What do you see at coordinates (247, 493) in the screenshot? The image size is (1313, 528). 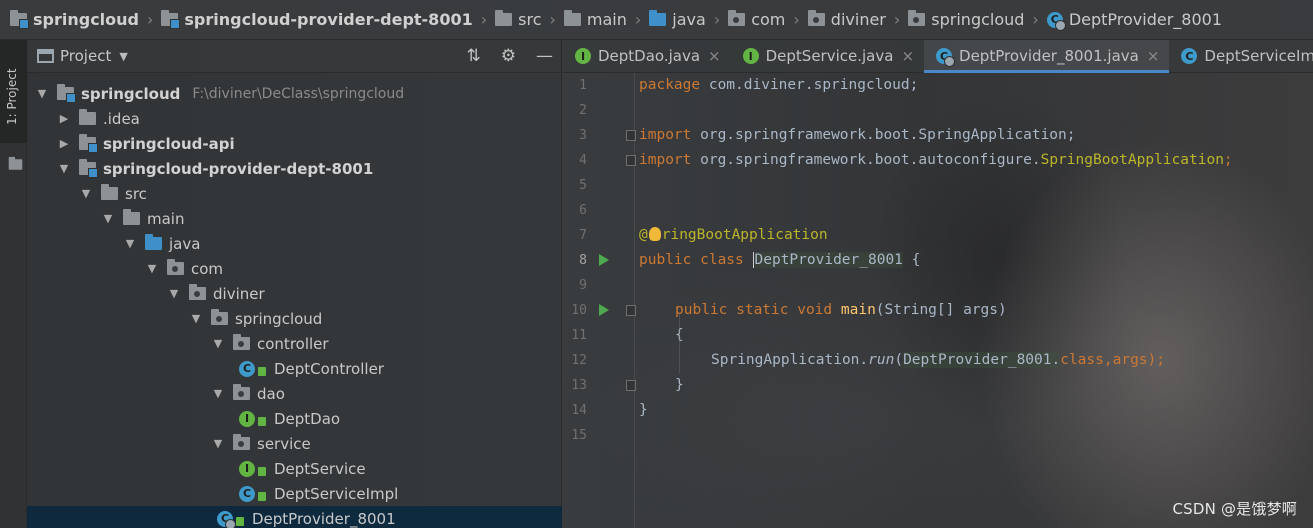 I see `tree-item-icon: C` at bounding box center [247, 493].